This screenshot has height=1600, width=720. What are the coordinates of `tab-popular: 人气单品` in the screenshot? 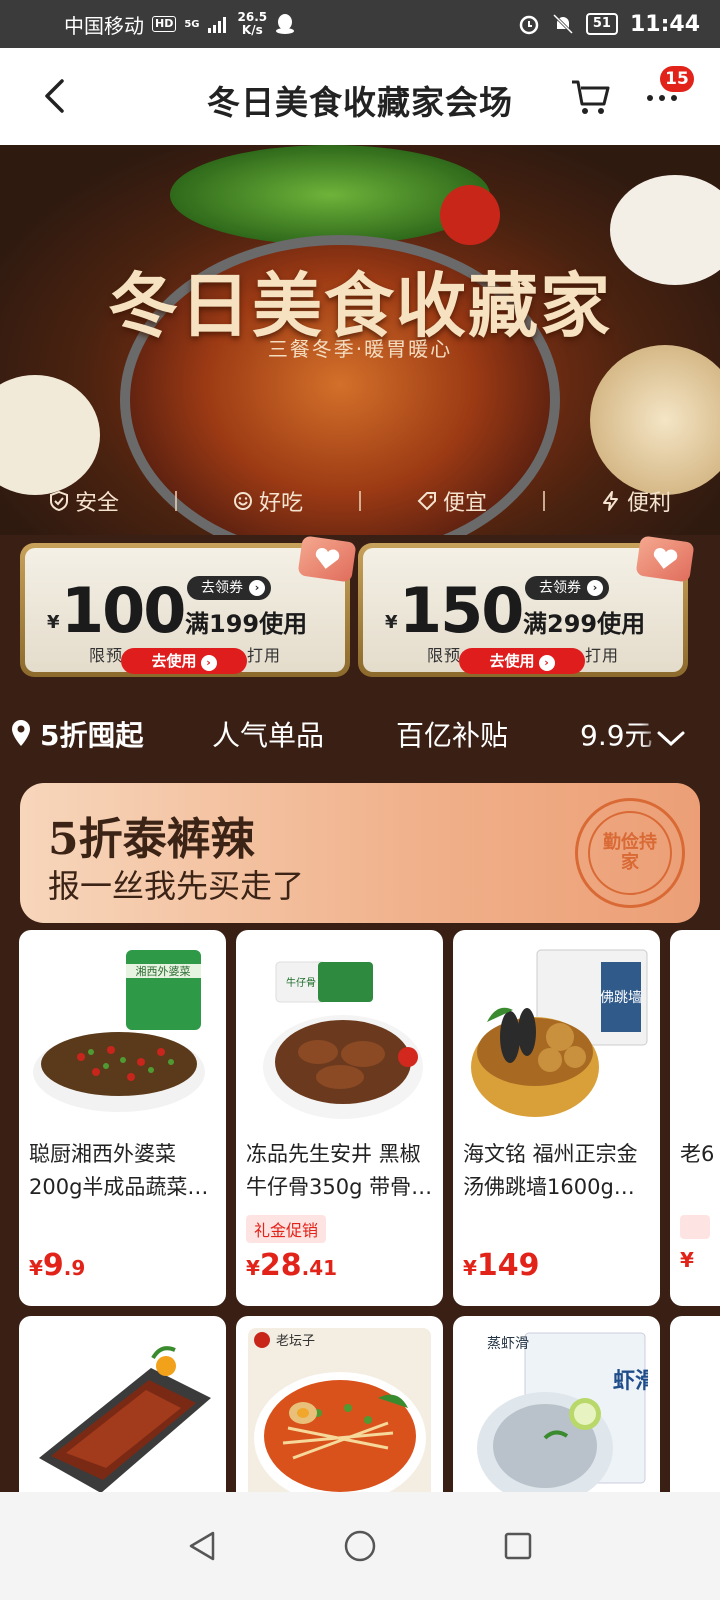 It's located at (268, 734).